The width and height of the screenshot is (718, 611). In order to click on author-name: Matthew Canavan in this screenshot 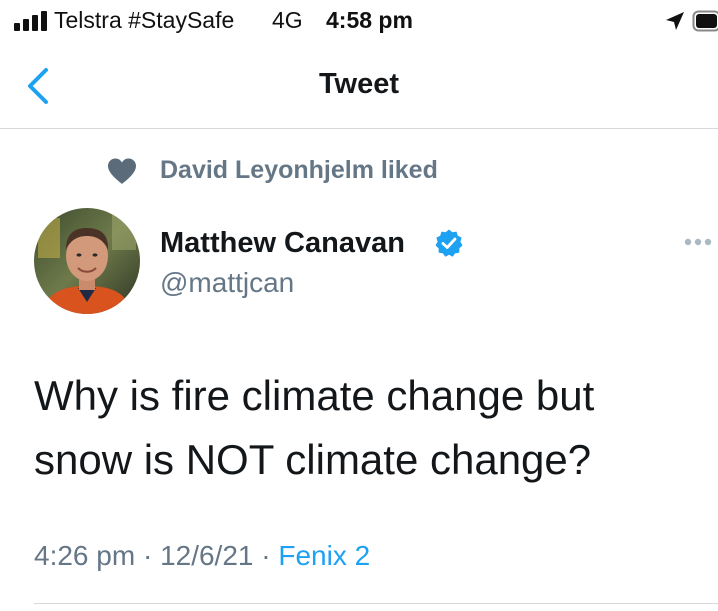, I will do `click(282, 243)`.